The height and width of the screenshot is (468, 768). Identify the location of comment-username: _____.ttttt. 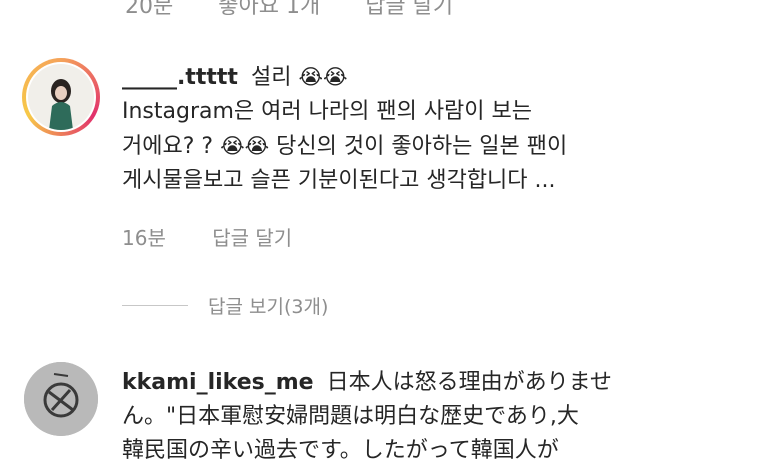
(180, 77).